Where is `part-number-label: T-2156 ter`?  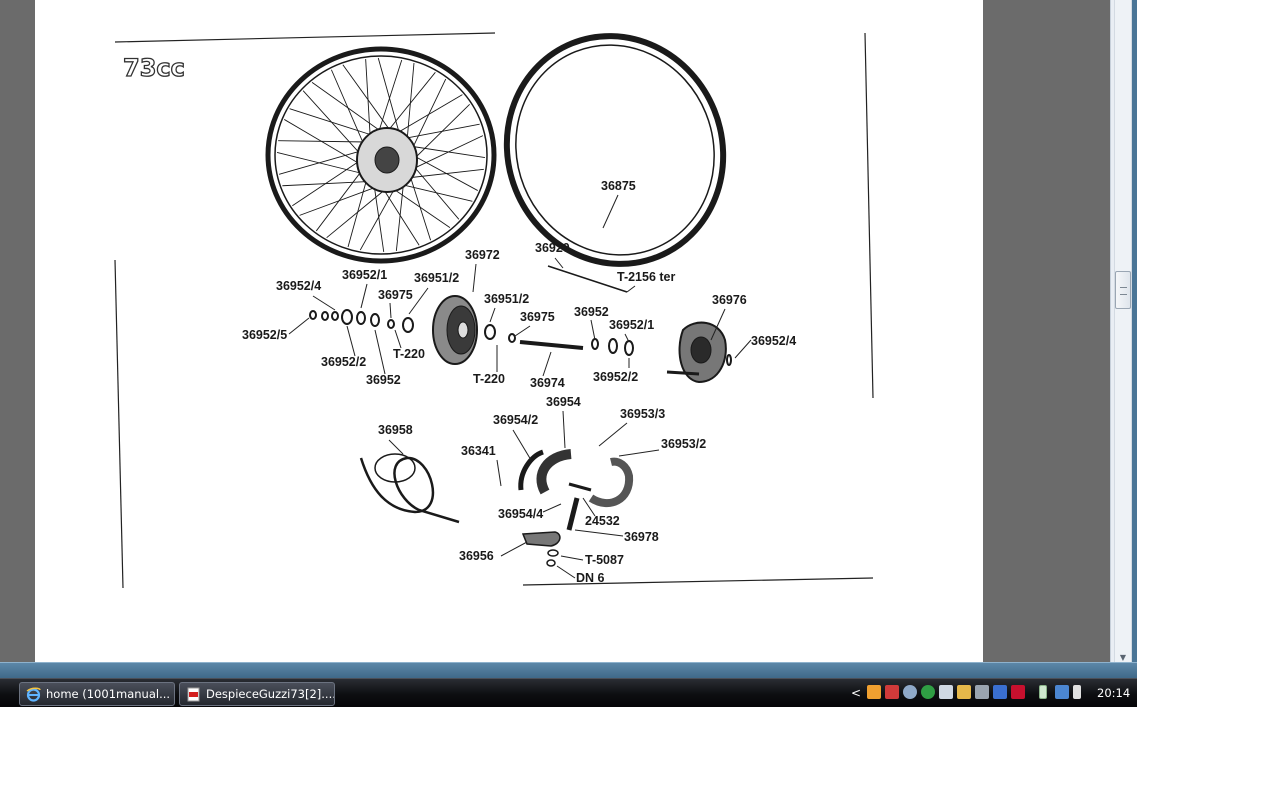 part-number-label: T-2156 ter is located at coordinates (646, 277).